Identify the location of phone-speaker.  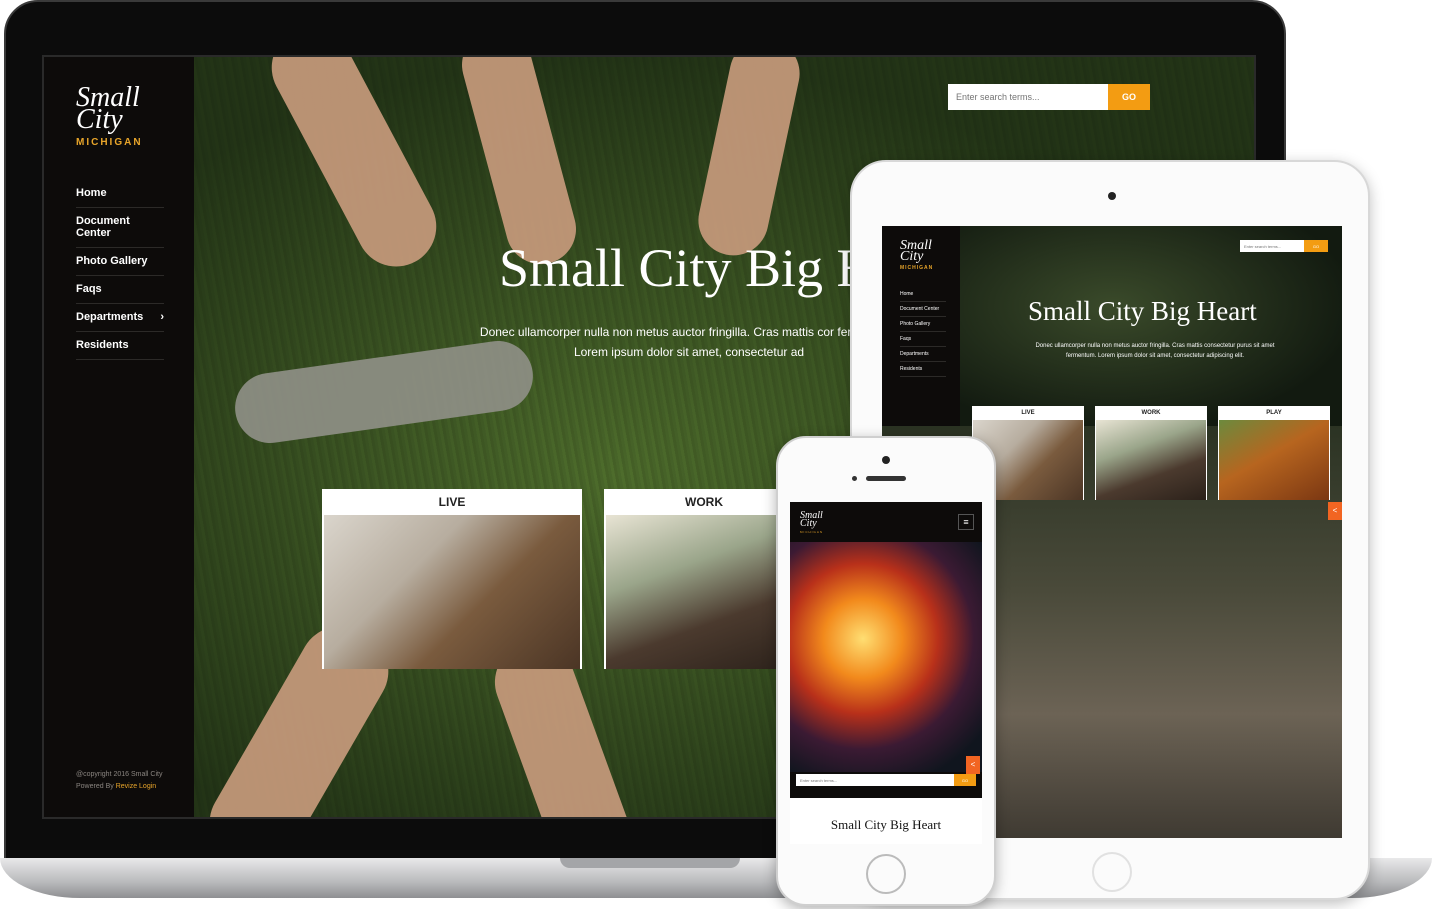
(886, 478).